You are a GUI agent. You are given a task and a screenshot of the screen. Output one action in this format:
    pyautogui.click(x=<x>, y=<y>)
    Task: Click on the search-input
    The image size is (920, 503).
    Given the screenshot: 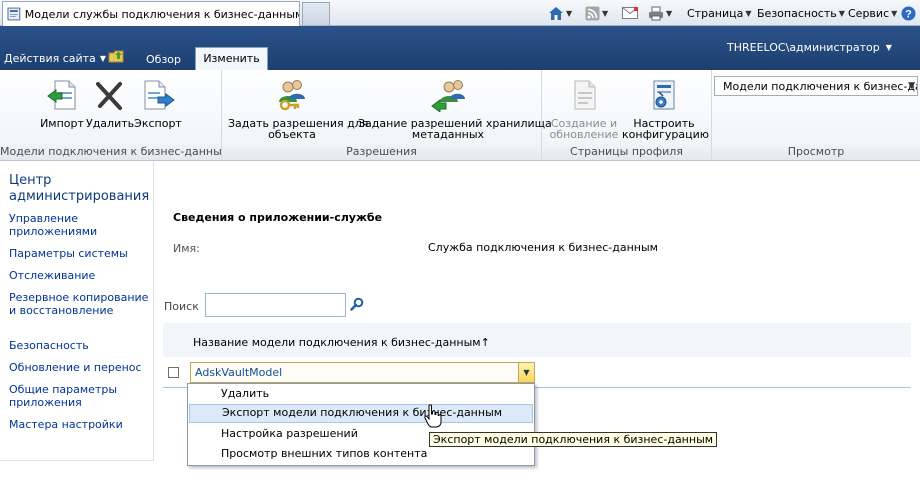 What is the action you would take?
    pyautogui.click(x=275, y=305)
    